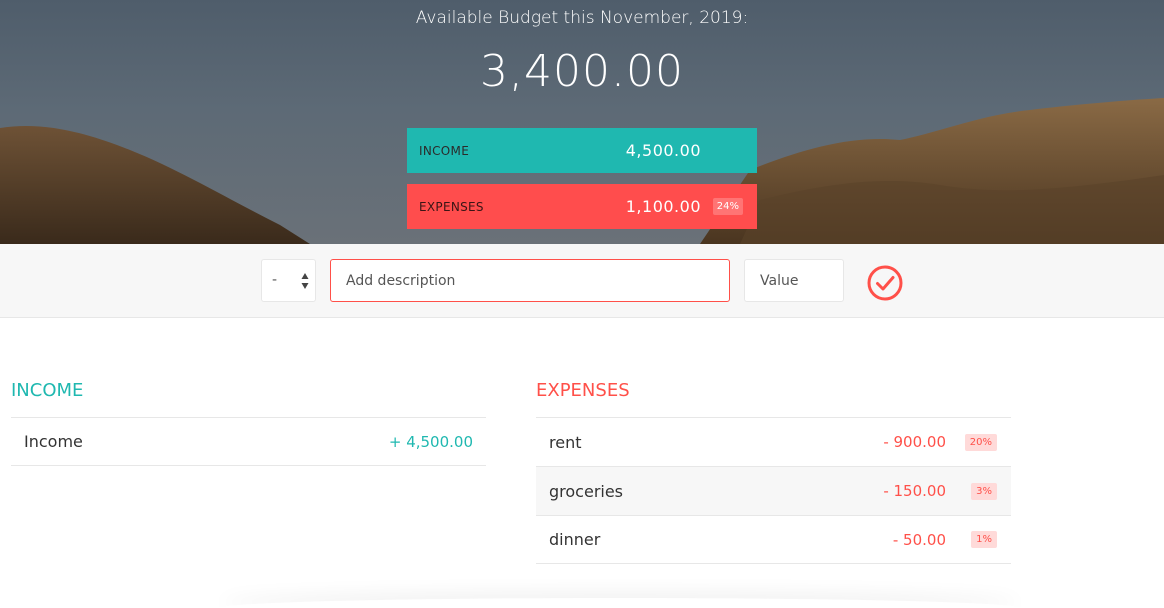  What do you see at coordinates (582, 71) in the screenshot?
I see `available-budget-value: 3,400.00` at bounding box center [582, 71].